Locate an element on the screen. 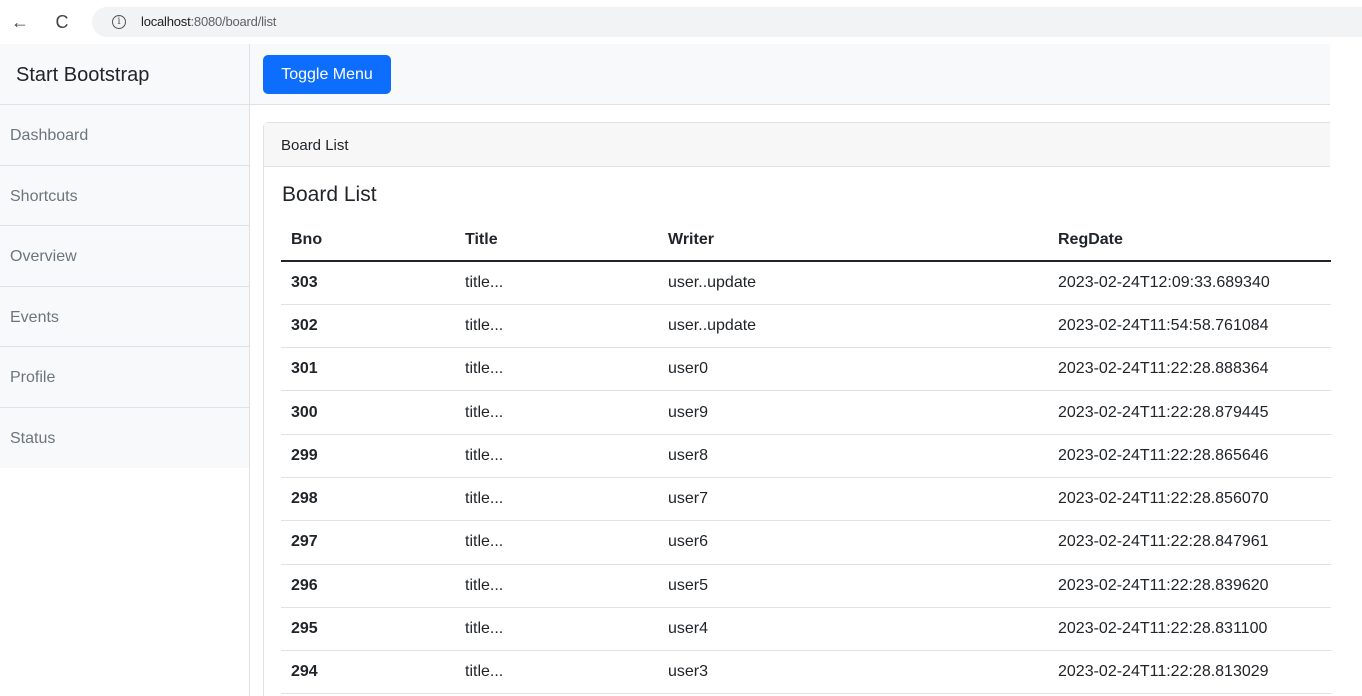 The height and width of the screenshot is (696, 1362). toggle-menu-button: Toggle Menu is located at coordinates (327, 74).